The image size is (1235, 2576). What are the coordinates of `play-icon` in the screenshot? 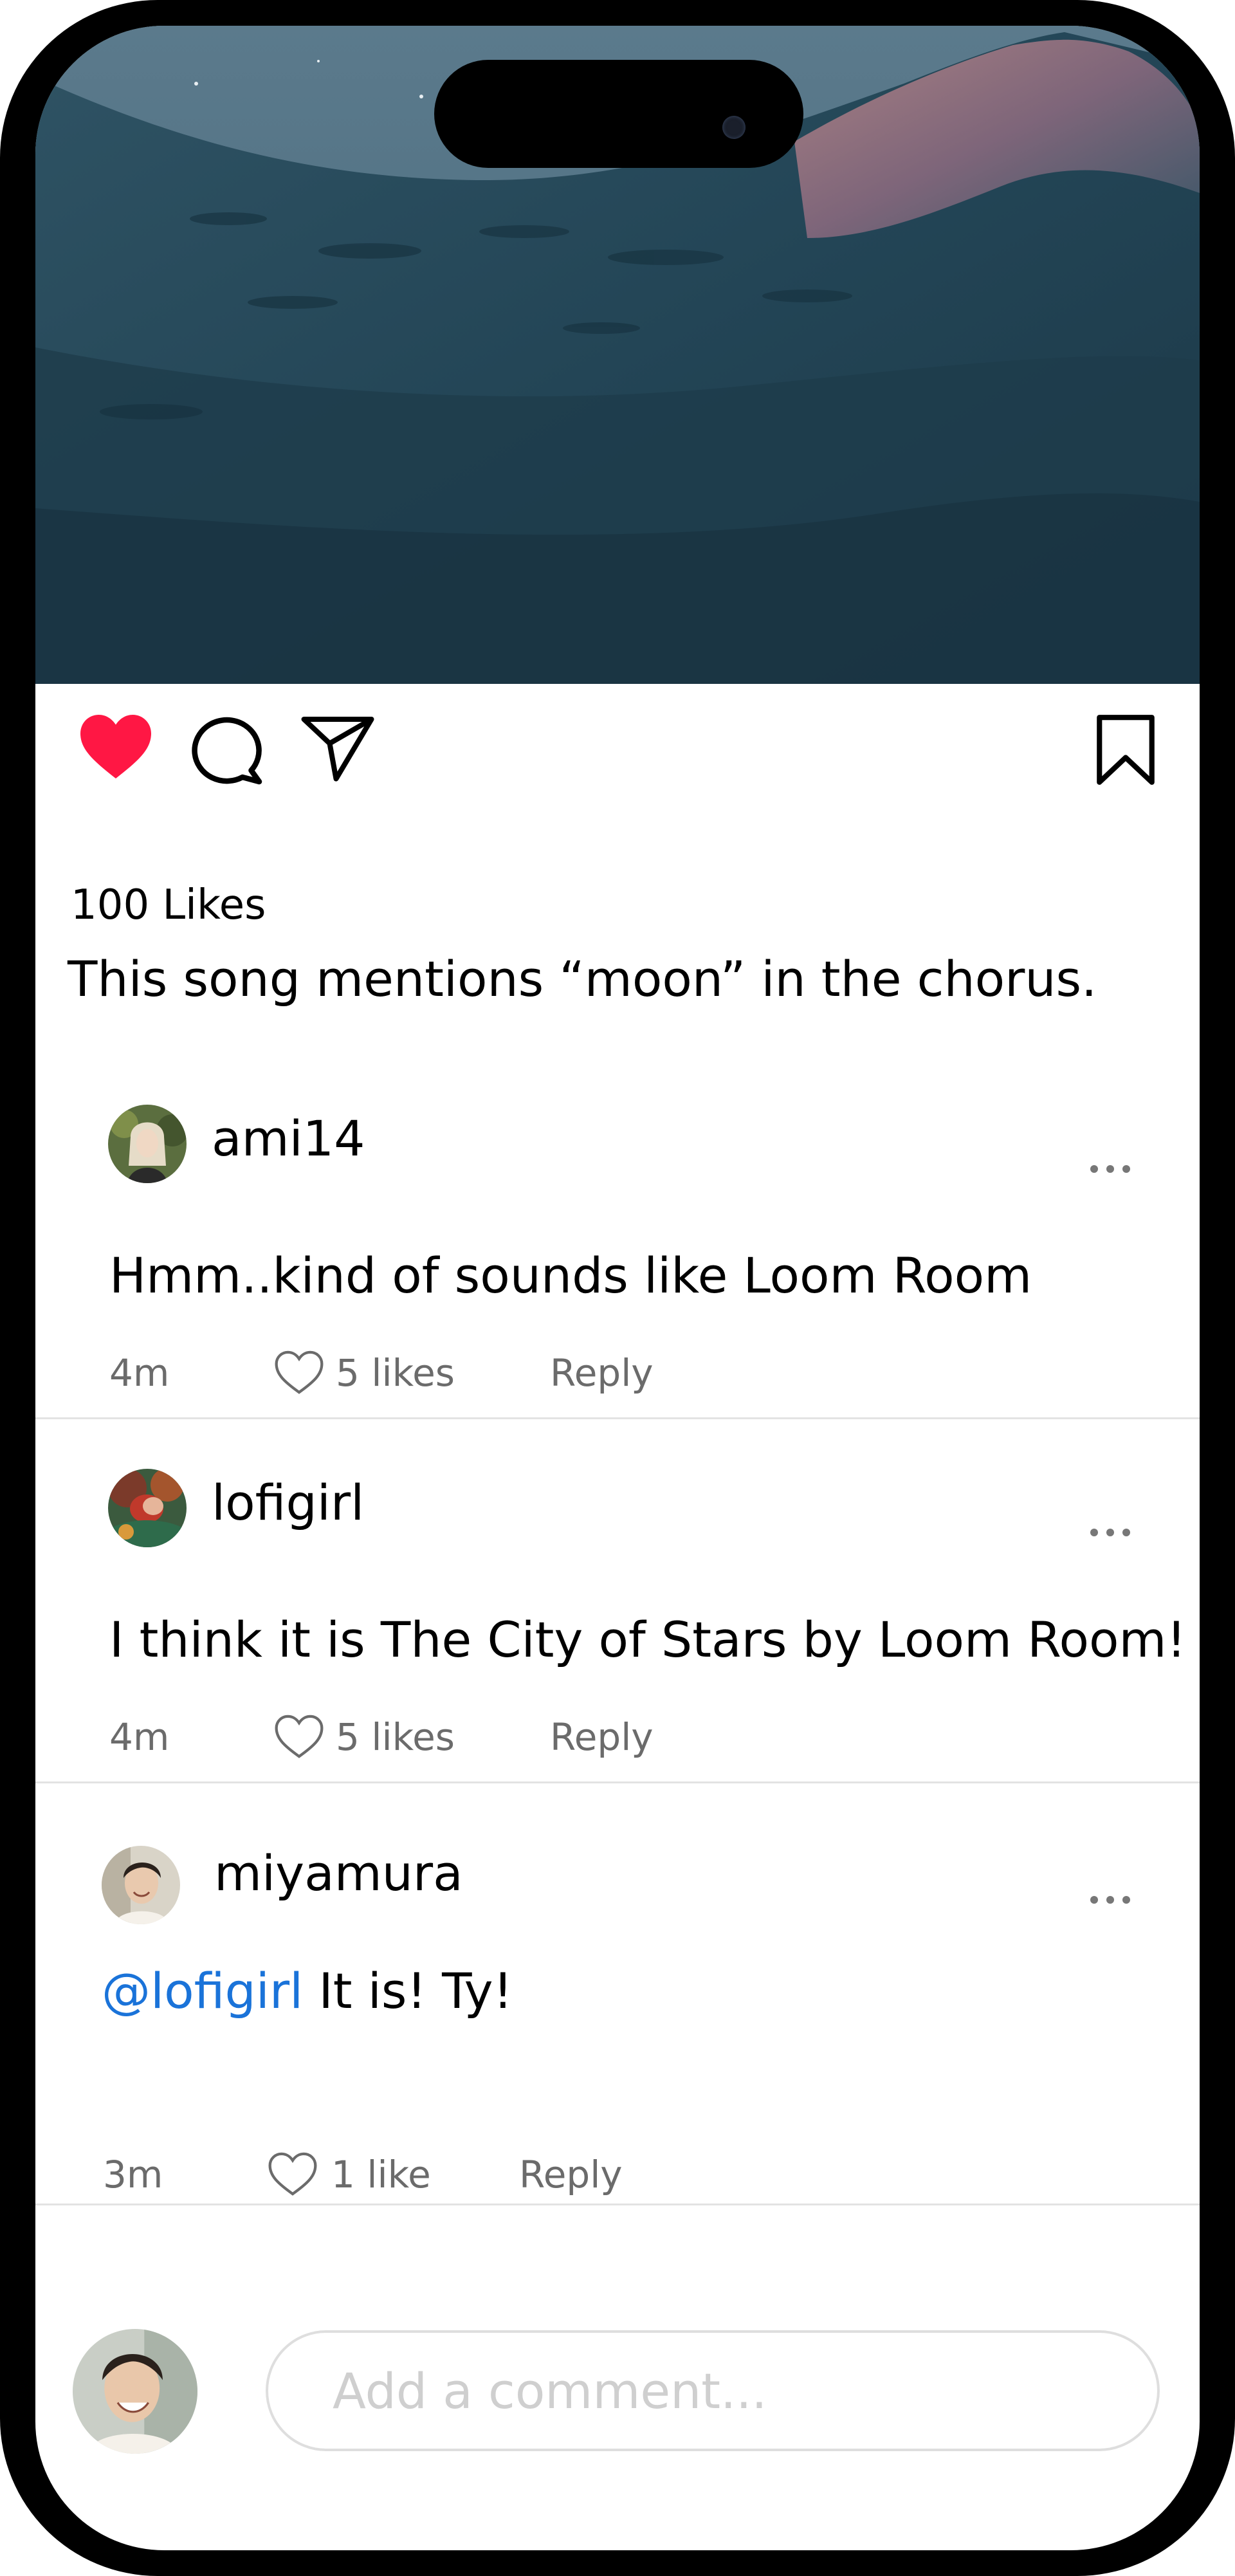 It's located at (56, 45).